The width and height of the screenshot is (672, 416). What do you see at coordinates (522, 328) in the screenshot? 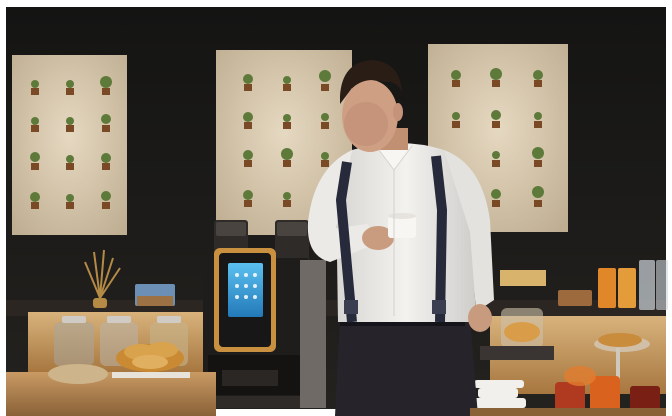
I see `dessert-jar` at bounding box center [522, 328].